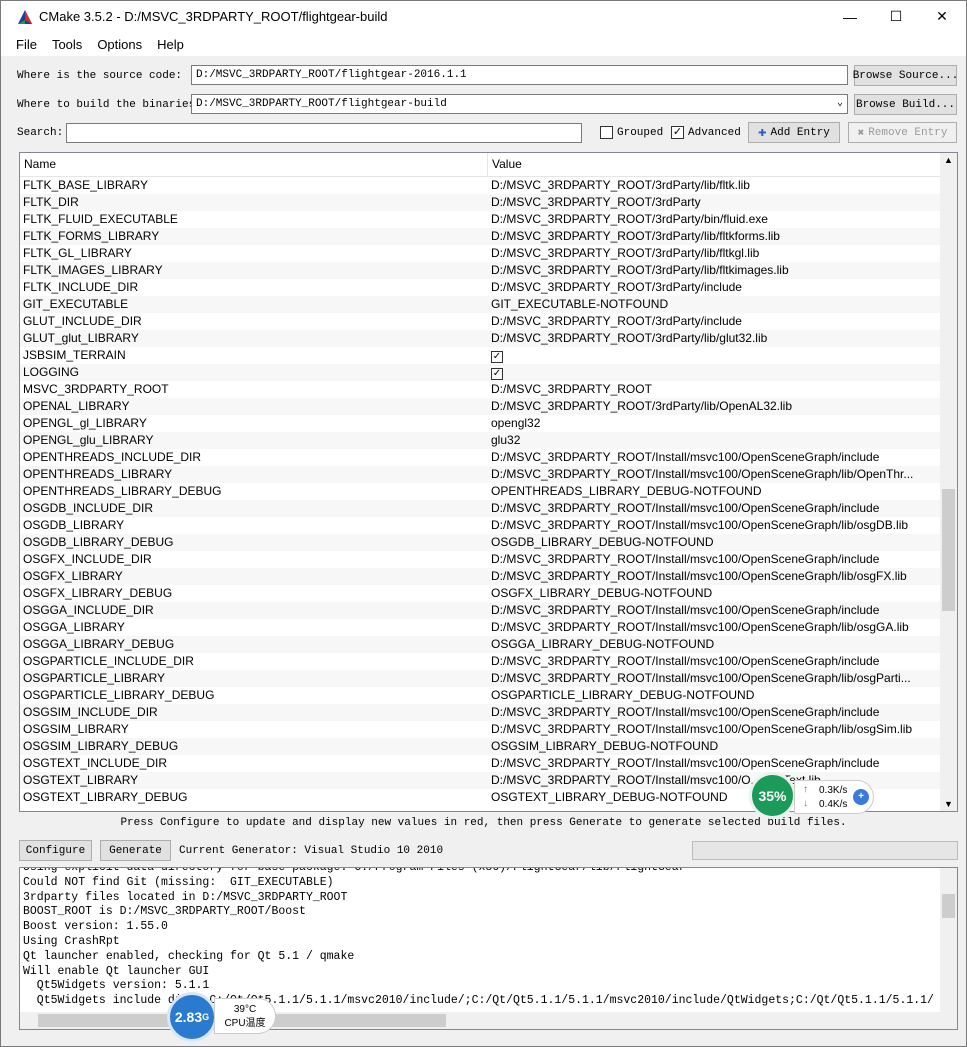 The width and height of the screenshot is (967, 1047). What do you see at coordinates (716, 389) in the screenshot?
I see `cache-entry-value: D:/MSVC_3RDPARTY_ROOT` at bounding box center [716, 389].